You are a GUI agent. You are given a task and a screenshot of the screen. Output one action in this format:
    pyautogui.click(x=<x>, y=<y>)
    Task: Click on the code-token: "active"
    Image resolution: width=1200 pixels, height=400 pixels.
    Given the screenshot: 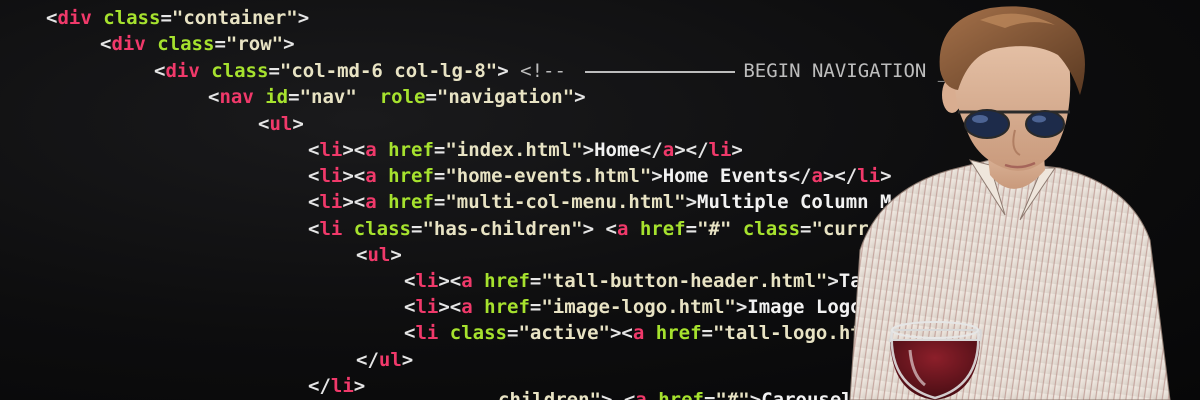 What is the action you would take?
    pyautogui.click(x=564, y=333)
    